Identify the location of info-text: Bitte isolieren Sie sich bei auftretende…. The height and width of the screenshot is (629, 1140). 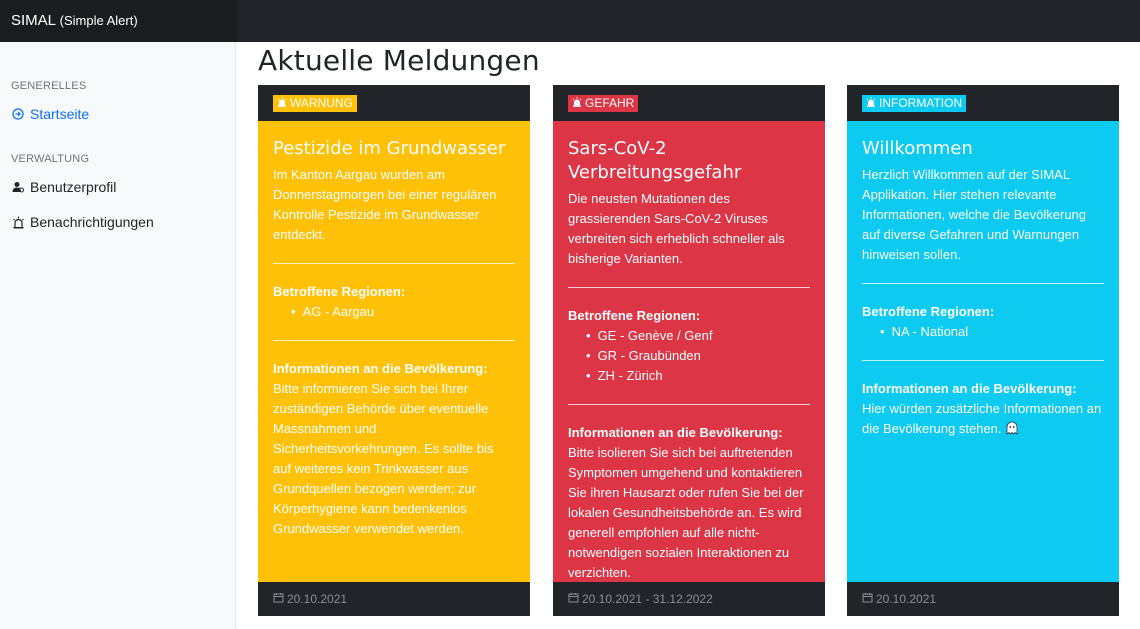
(686, 512).